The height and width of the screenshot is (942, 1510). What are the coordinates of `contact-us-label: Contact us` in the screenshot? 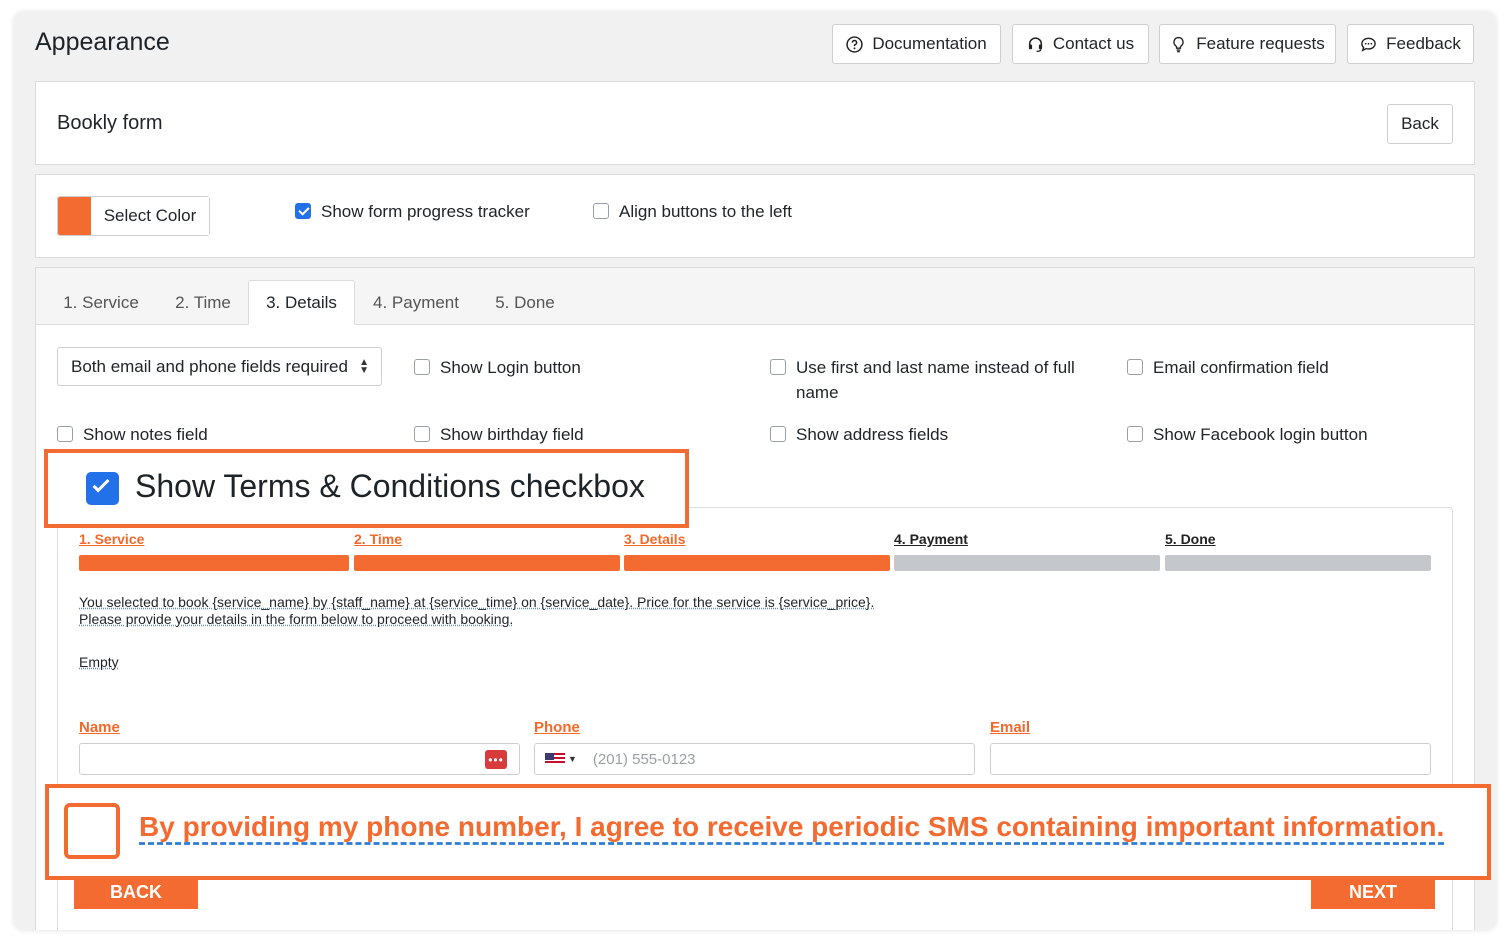 It's located at (1093, 43).